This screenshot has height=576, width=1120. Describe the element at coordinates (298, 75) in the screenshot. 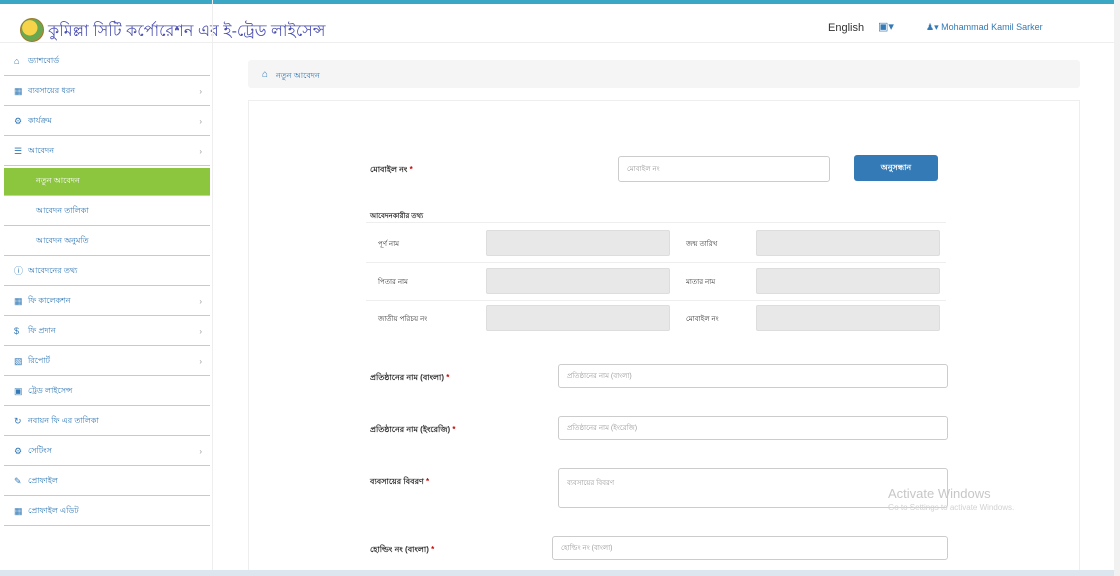

I see `breadcrumb-label: নতুন আবেদন` at that location.